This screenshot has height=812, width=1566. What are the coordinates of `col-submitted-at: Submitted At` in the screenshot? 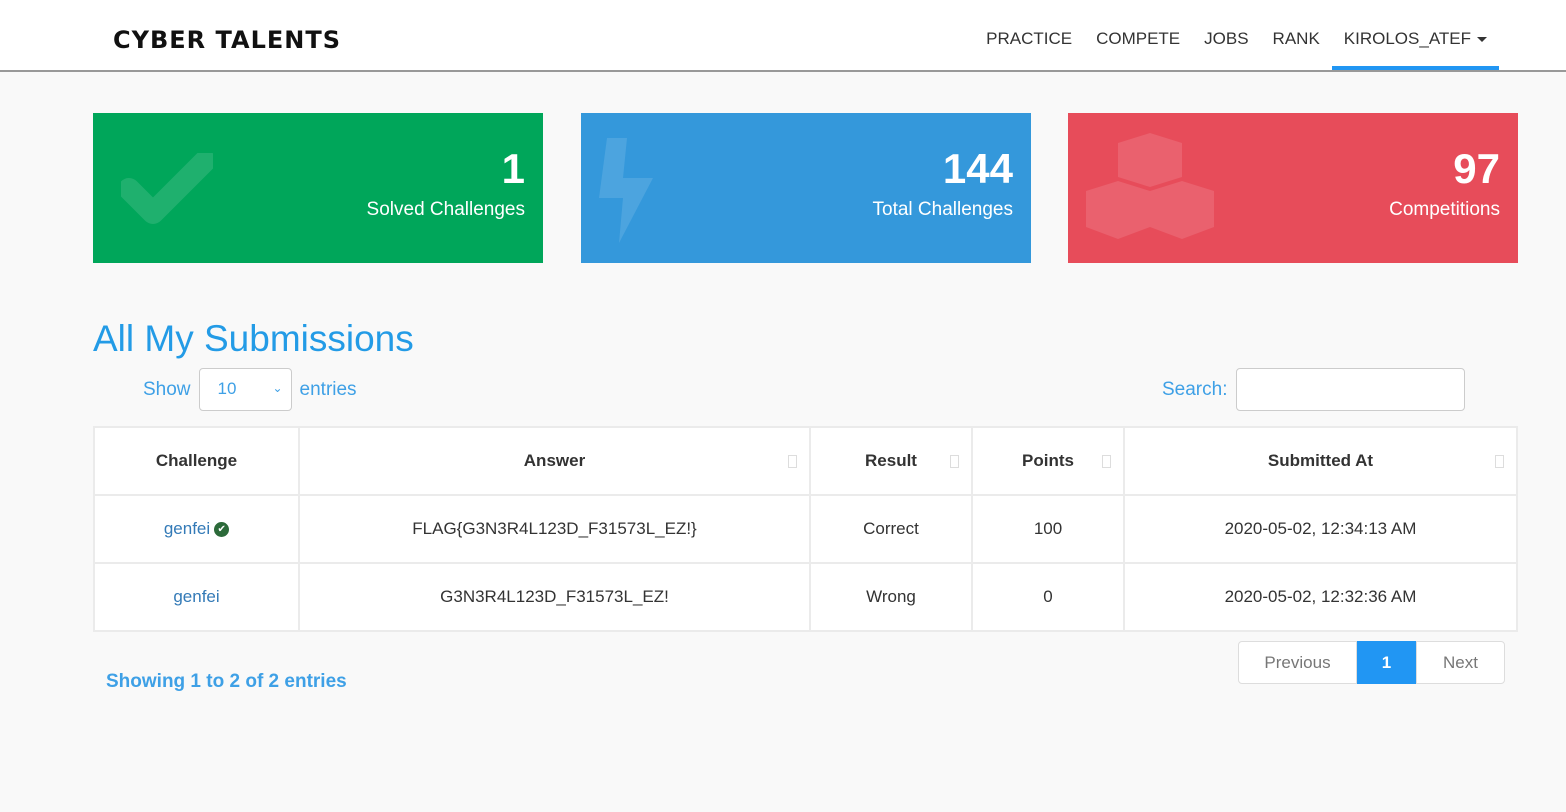 It's located at (1320, 461).